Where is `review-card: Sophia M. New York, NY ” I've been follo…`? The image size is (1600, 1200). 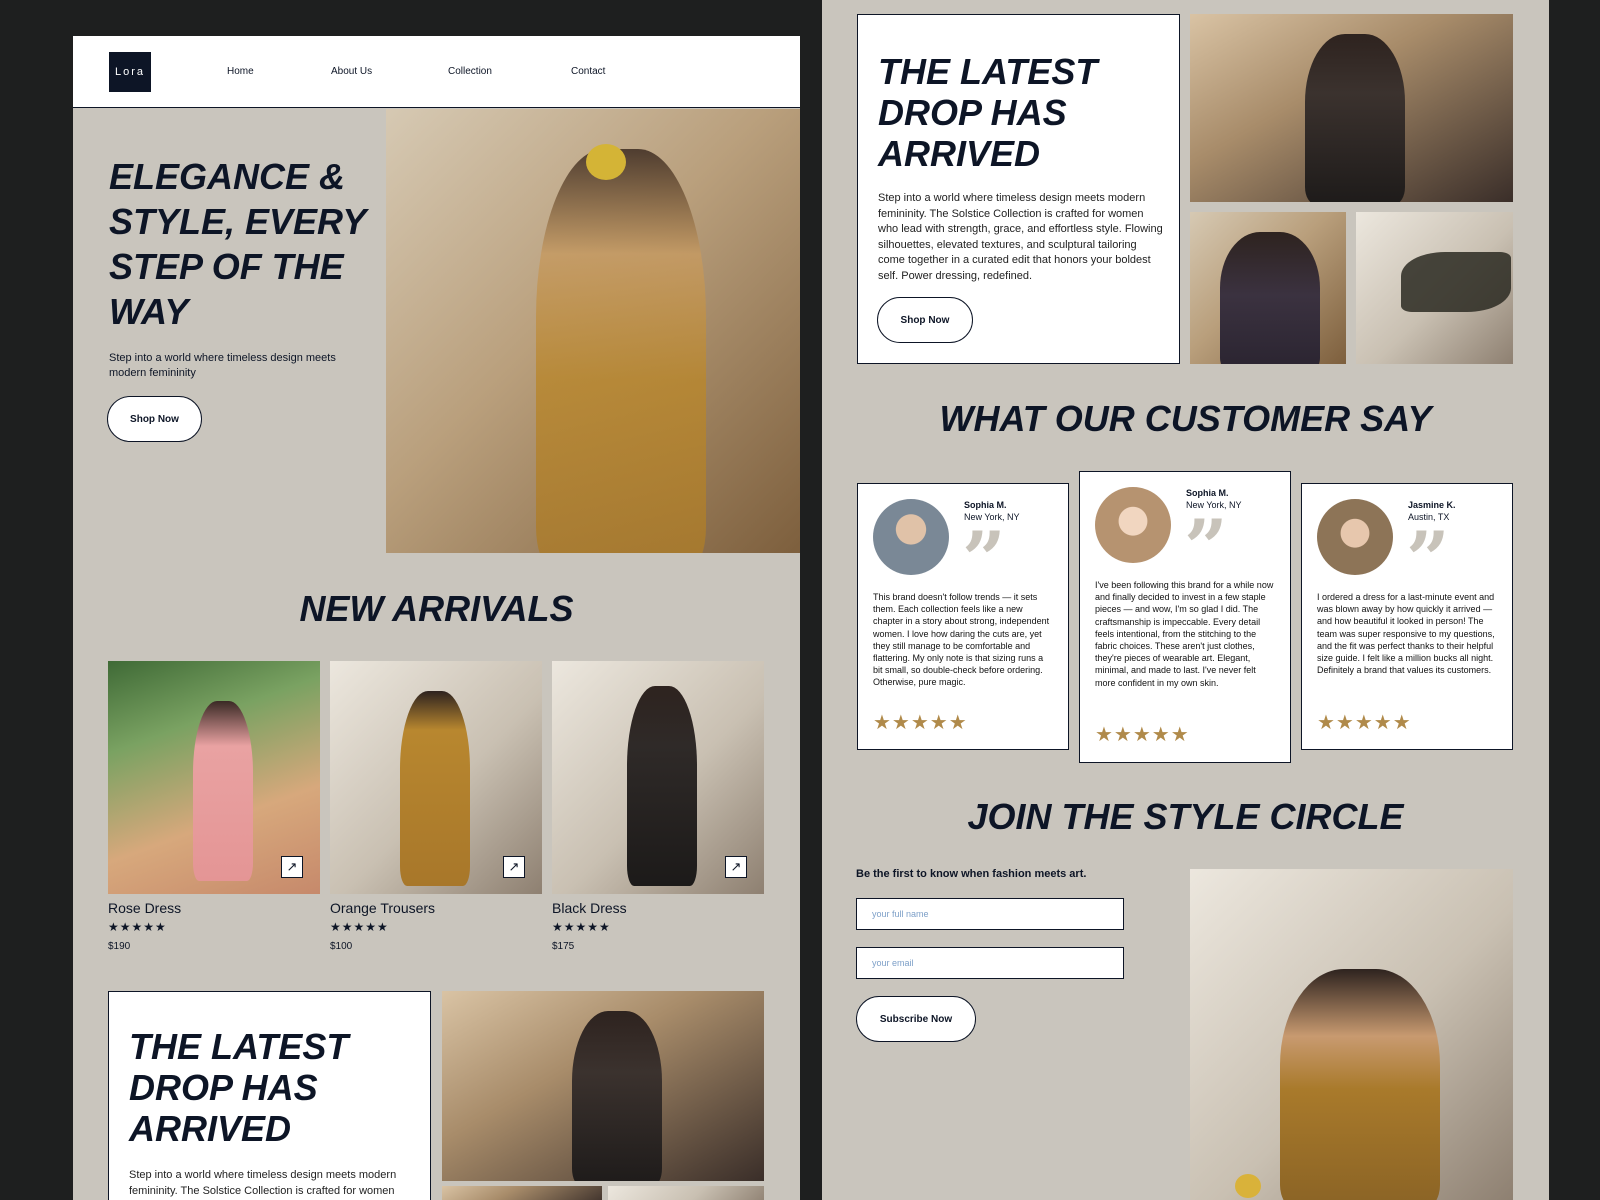
review-card: Sophia M. New York, NY ” I've been follo… is located at coordinates (1185, 617).